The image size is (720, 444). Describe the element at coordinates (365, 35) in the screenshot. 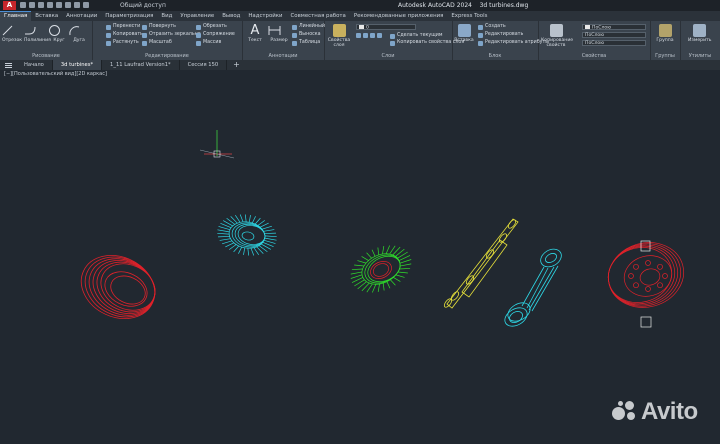

I see `layer-isolate-icon` at that location.